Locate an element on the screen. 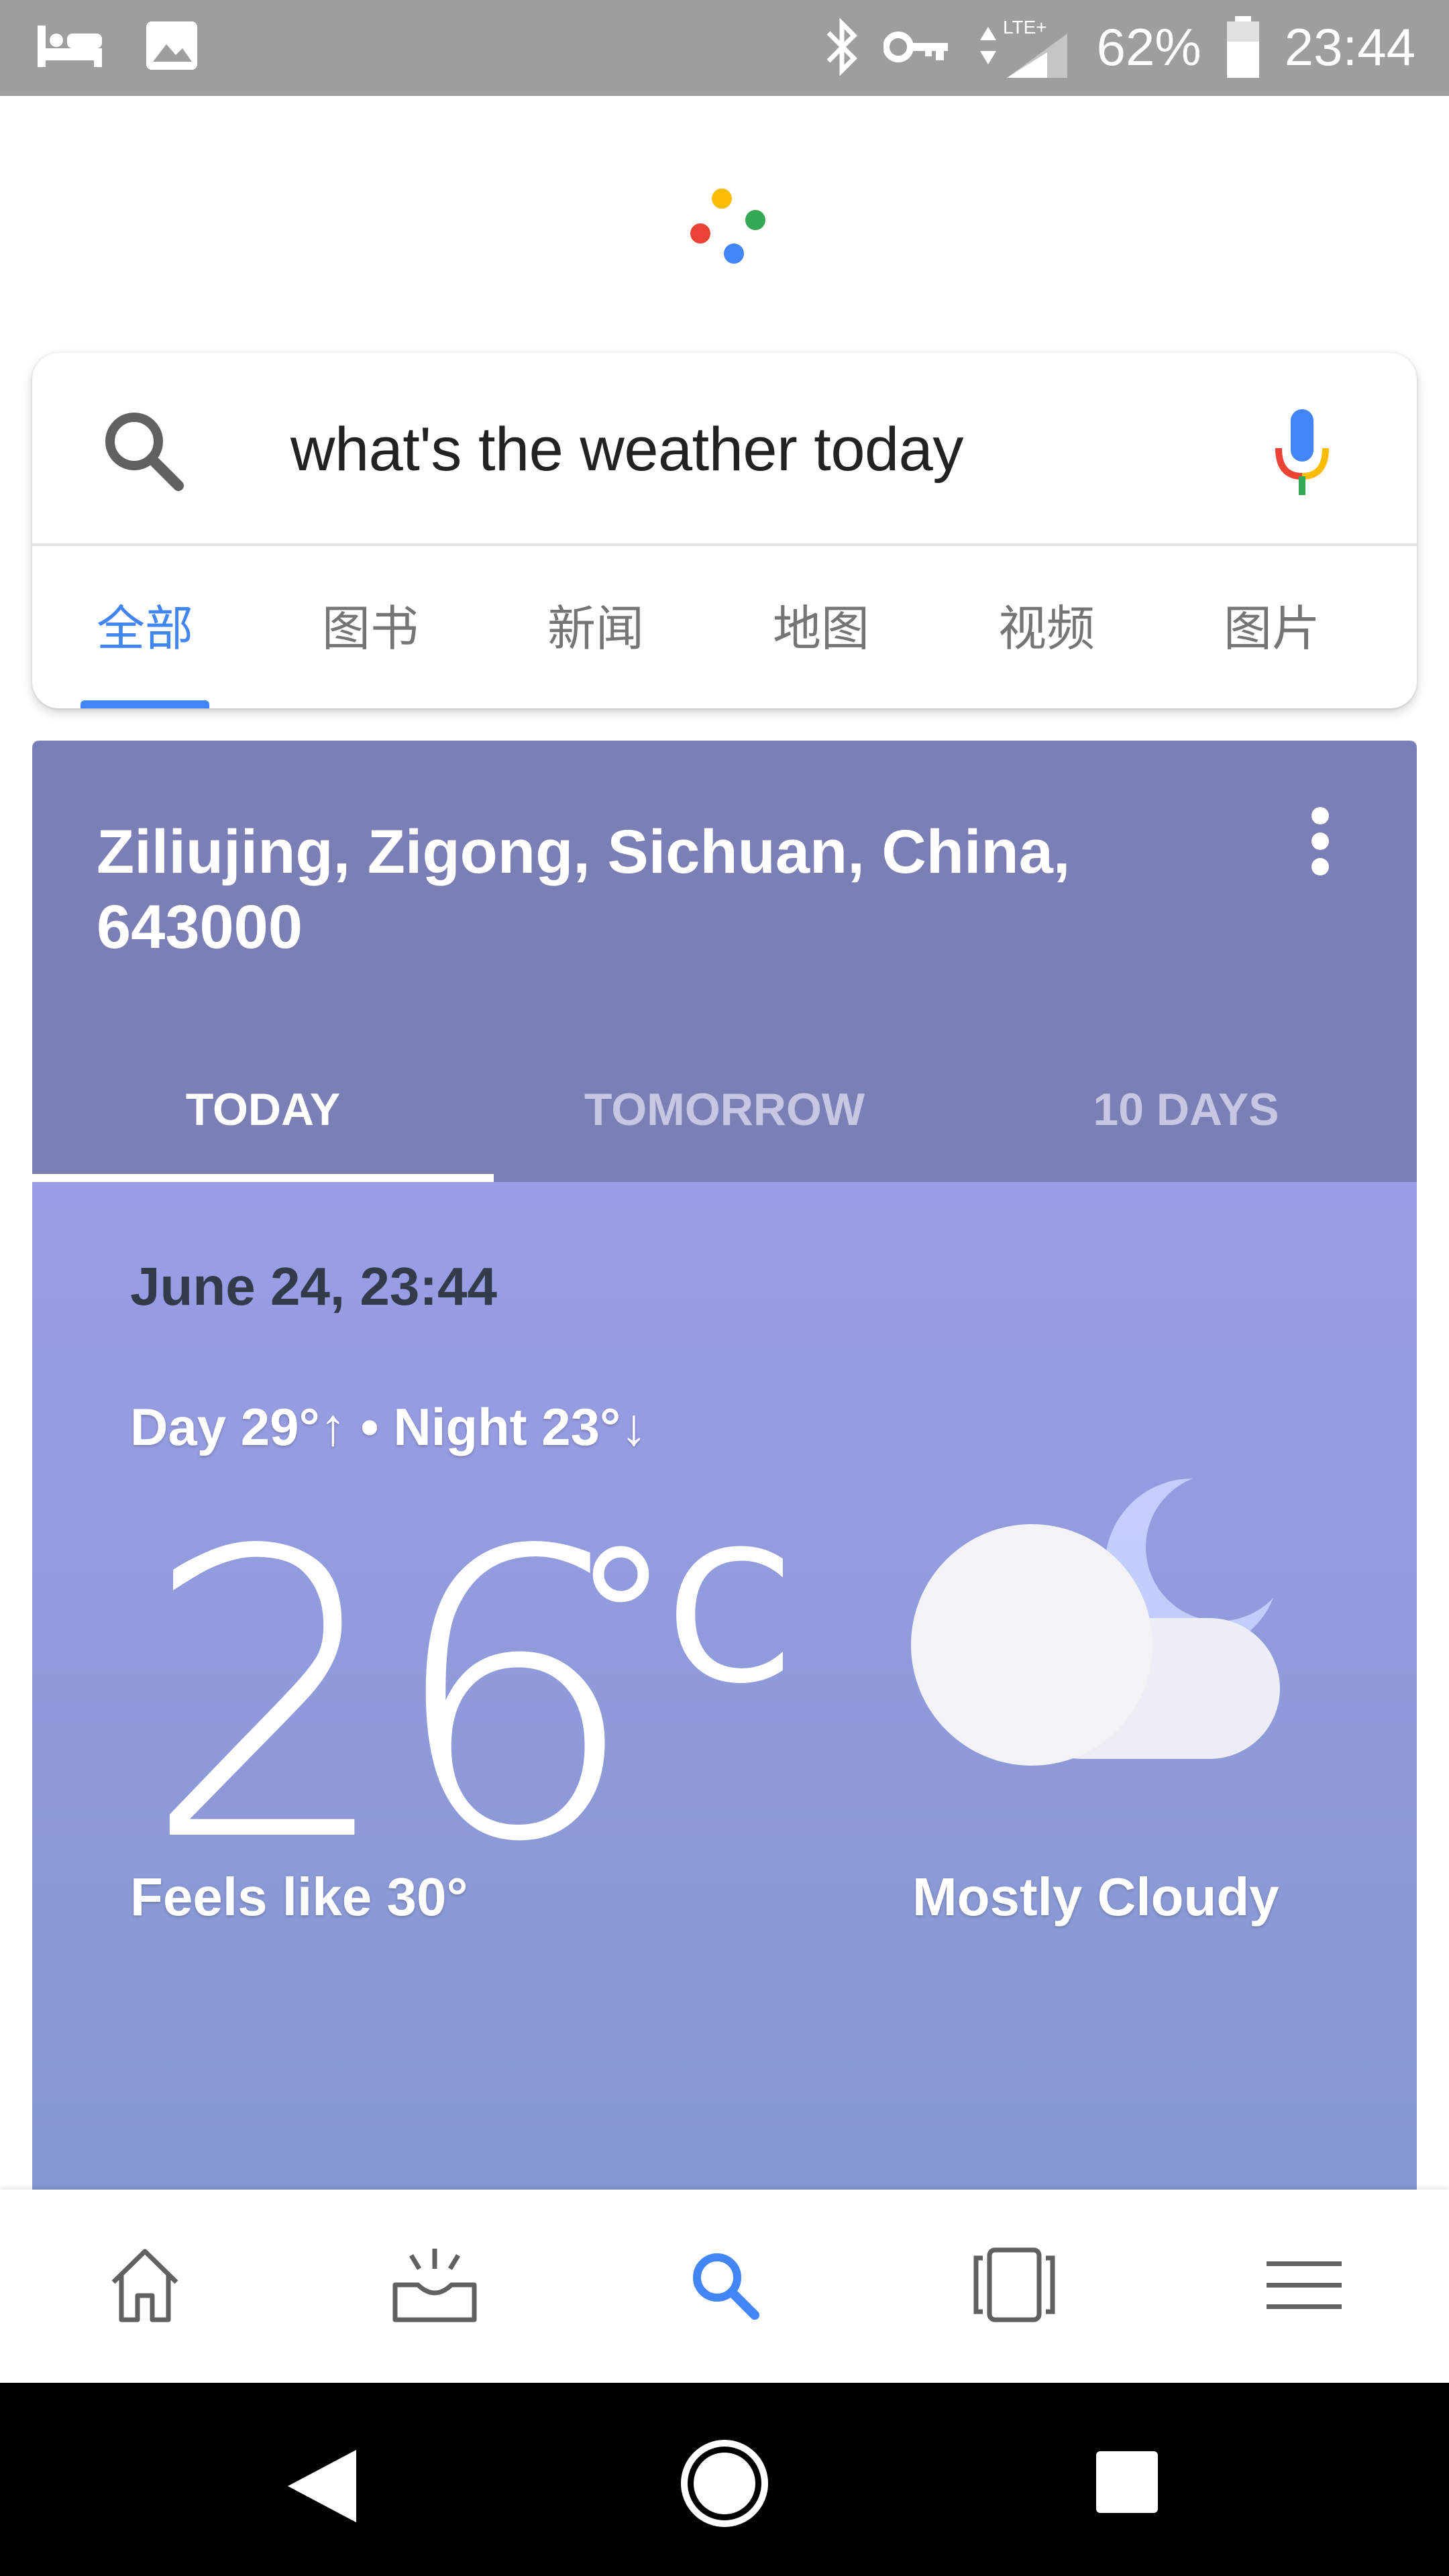 Image resolution: width=1449 pixels, height=2576 pixels. tab-all: 全部 is located at coordinates (145, 628).